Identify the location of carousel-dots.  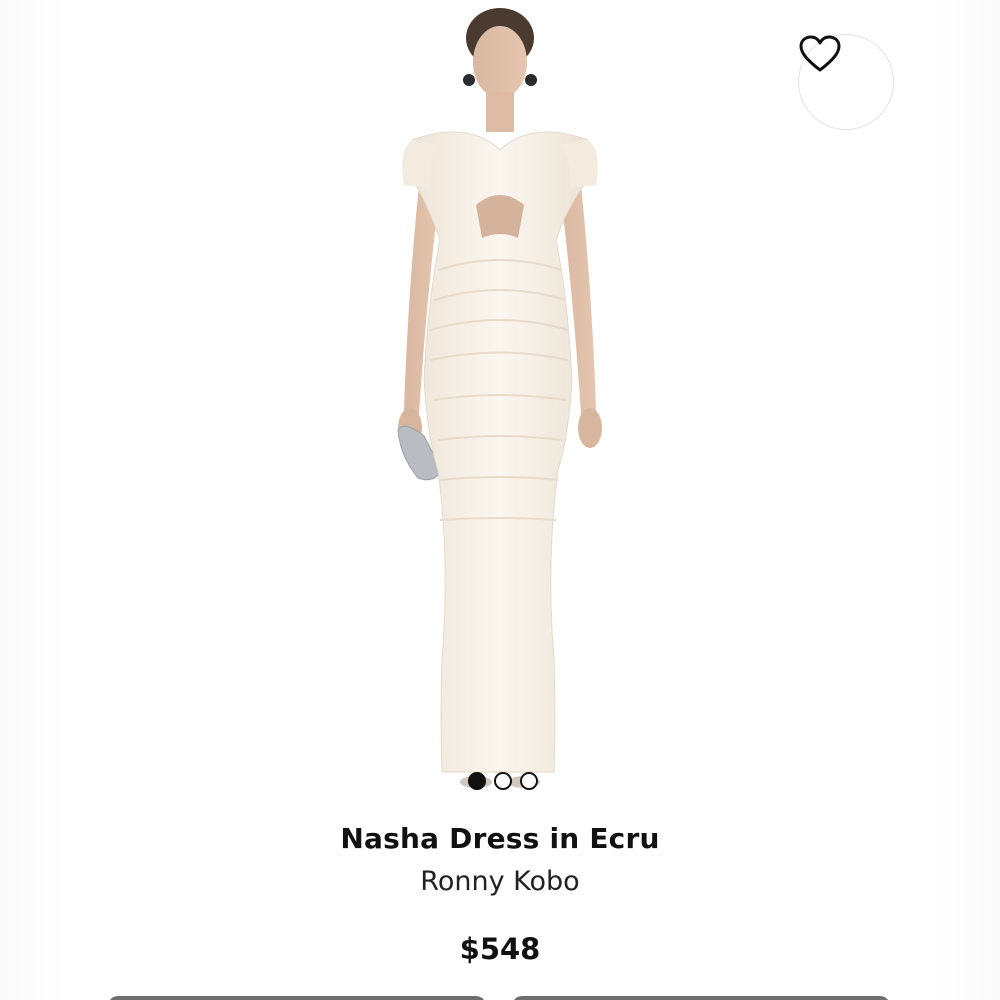
(500, 782).